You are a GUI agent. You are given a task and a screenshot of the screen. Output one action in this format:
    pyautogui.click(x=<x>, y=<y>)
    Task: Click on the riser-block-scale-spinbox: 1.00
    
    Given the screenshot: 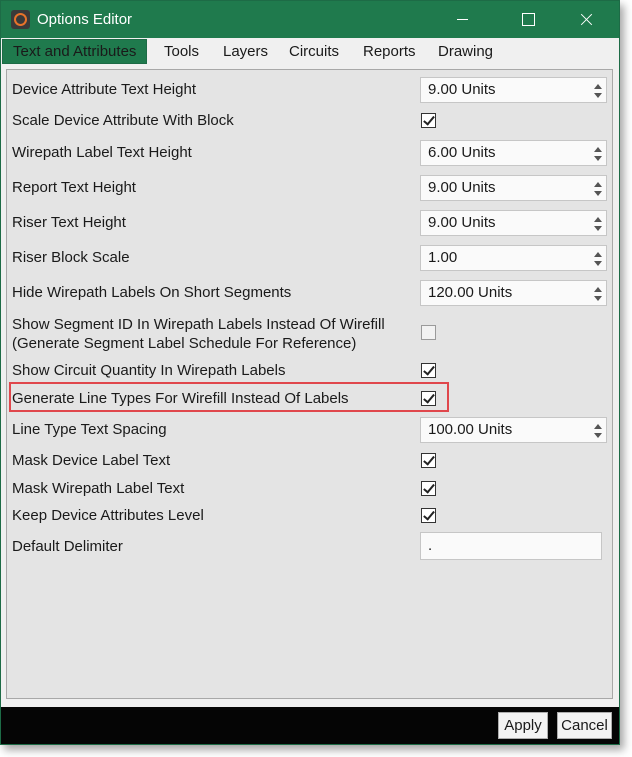 What is the action you would take?
    pyautogui.click(x=513, y=258)
    